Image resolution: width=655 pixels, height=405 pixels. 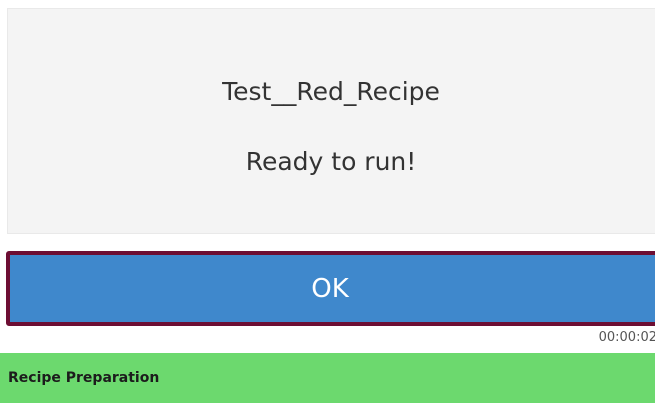 I want to click on recipe-name: Test__Red_Recipe, so click(x=331, y=91).